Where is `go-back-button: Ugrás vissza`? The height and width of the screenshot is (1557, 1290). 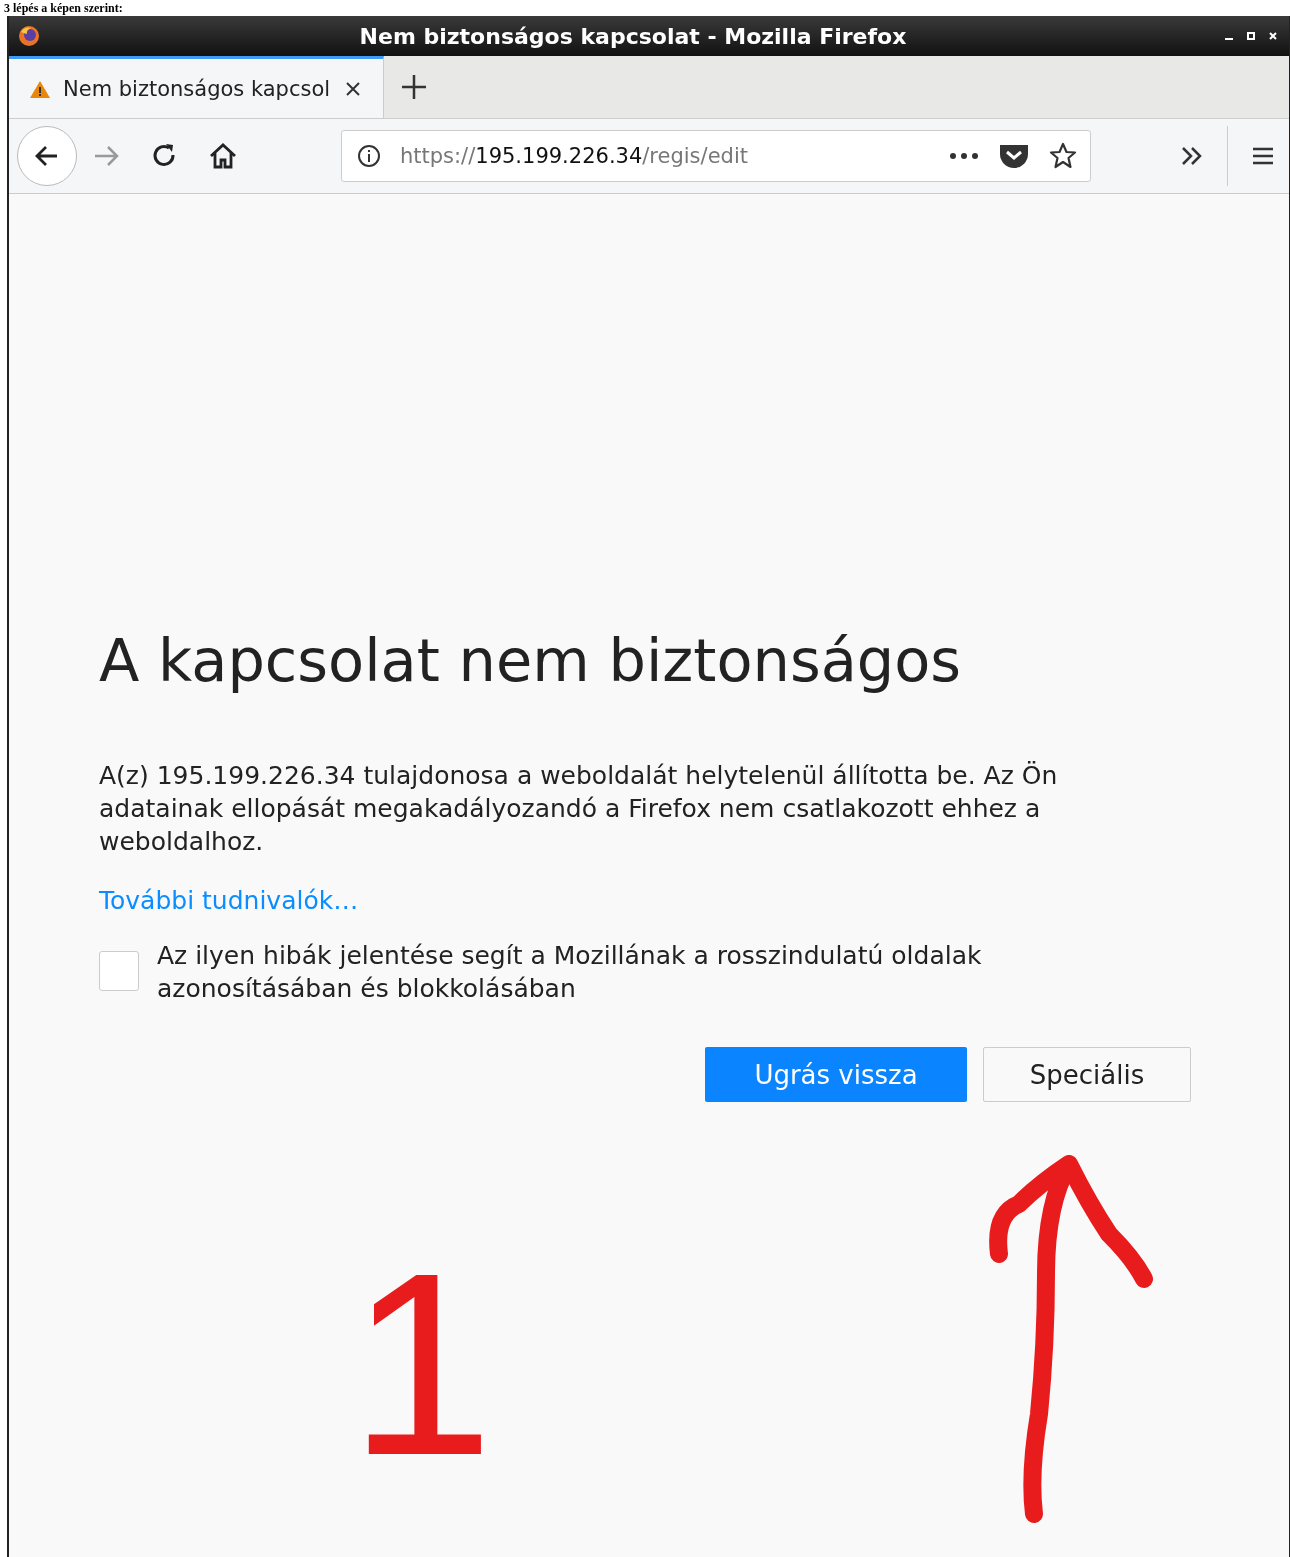 go-back-button: Ugrás vissza is located at coordinates (836, 1074).